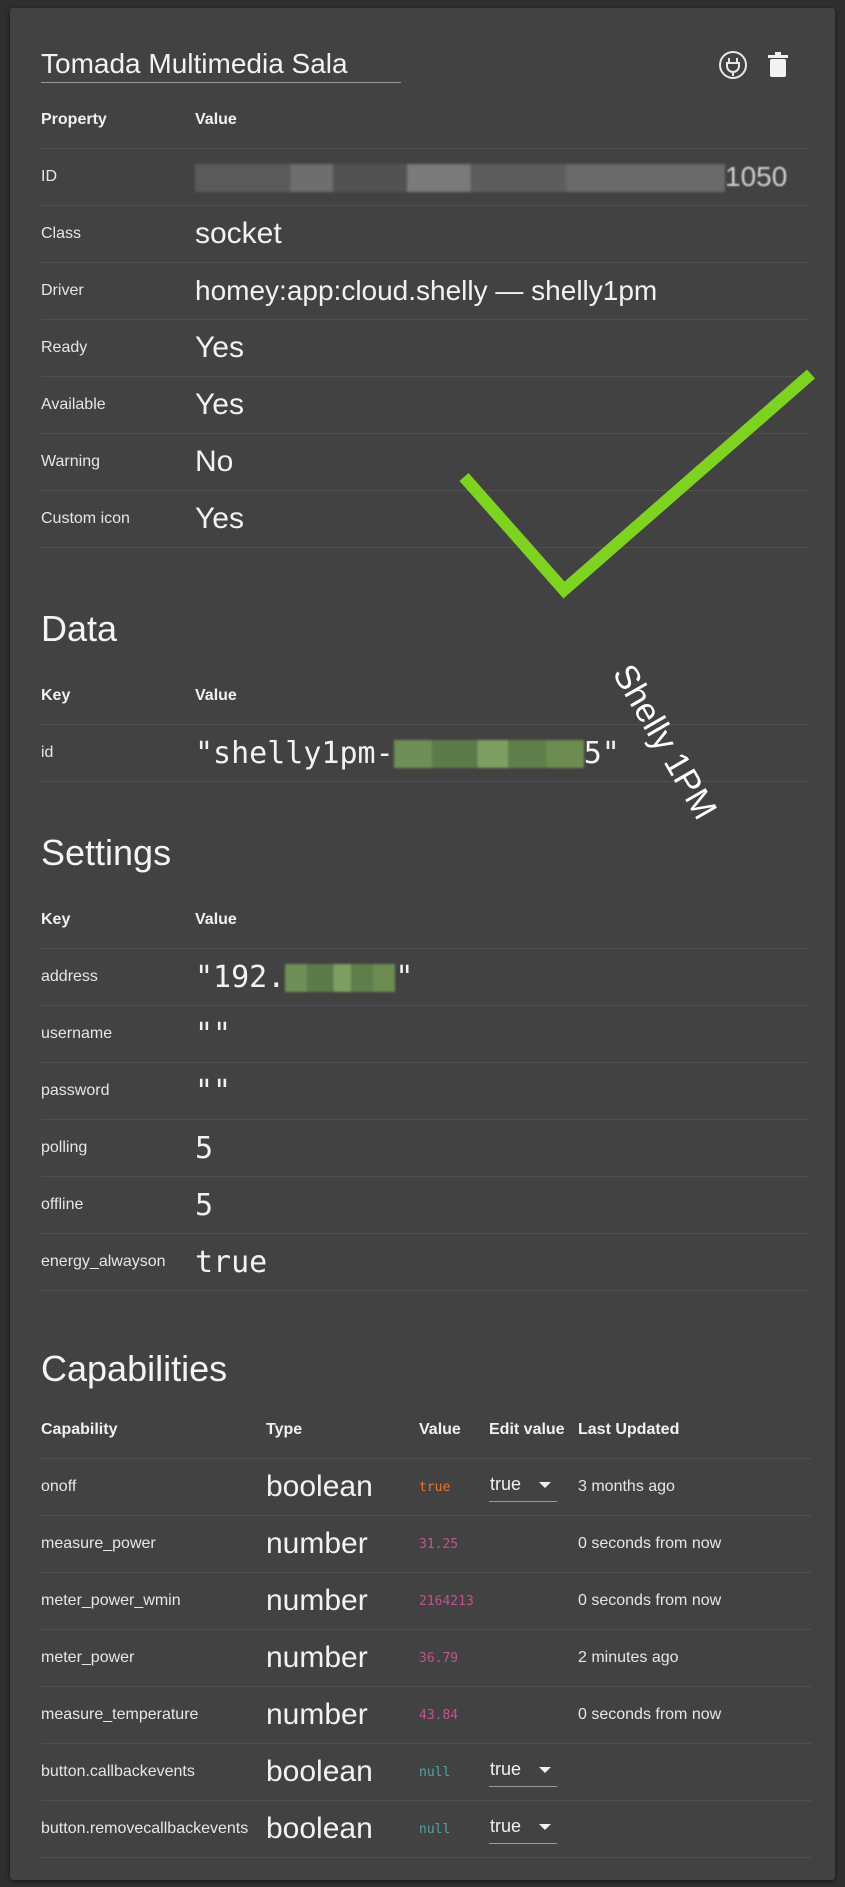  I want to click on capability-value: 43.84, so click(454, 1715).